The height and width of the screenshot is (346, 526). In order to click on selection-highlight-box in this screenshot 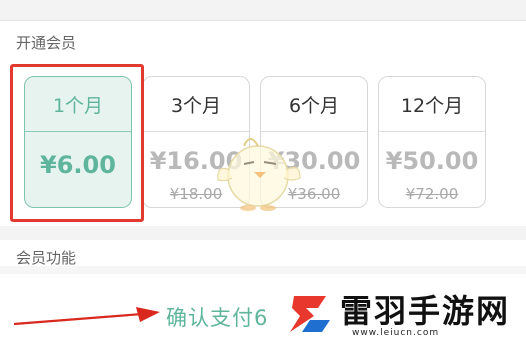, I will do `click(77, 143)`.